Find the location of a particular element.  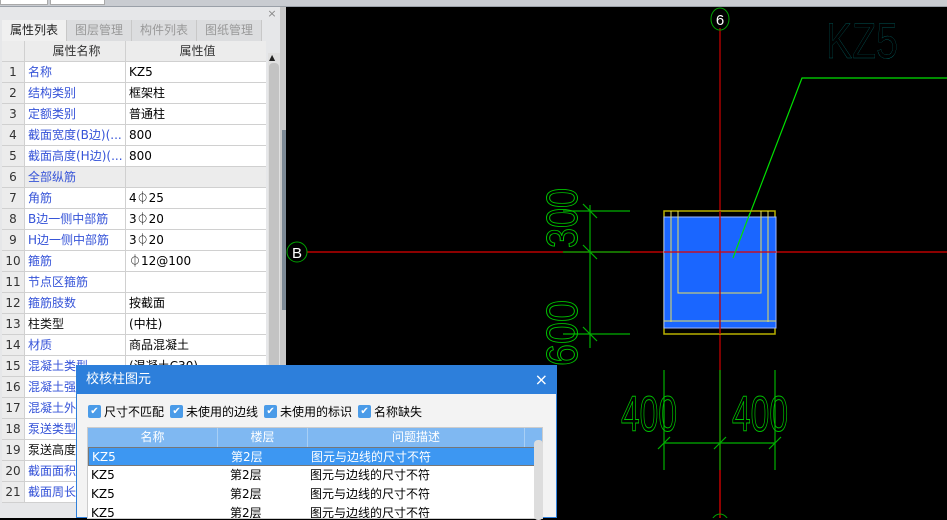

checkbox-label: 未使用的边线 is located at coordinates (222, 412).